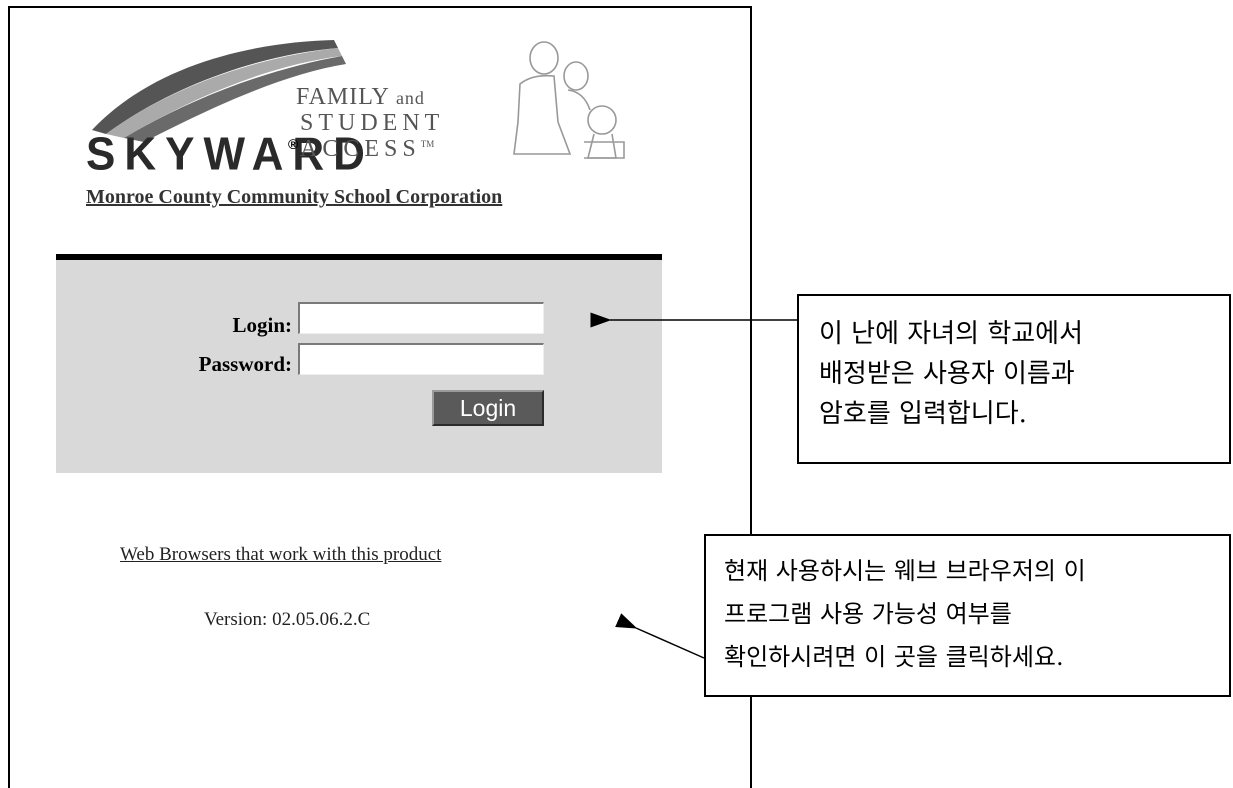  I want to click on login-callout-line: 배정받은 사용자 이름과, so click(947, 374).